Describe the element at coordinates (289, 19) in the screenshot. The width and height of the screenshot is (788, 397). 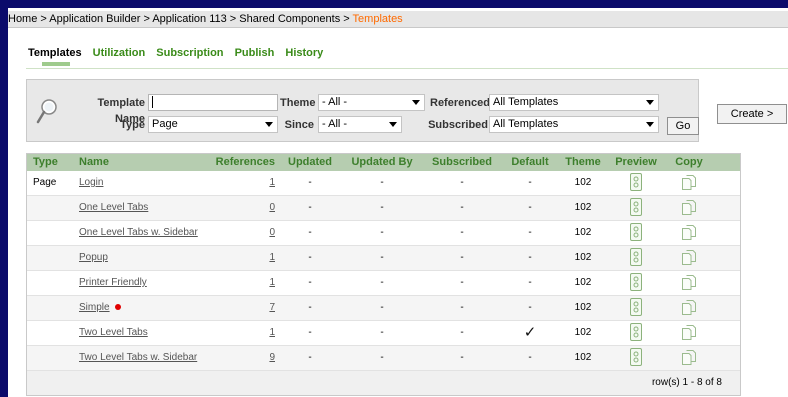
I see `breadcrumb-shared-components: Shared Components` at that location.